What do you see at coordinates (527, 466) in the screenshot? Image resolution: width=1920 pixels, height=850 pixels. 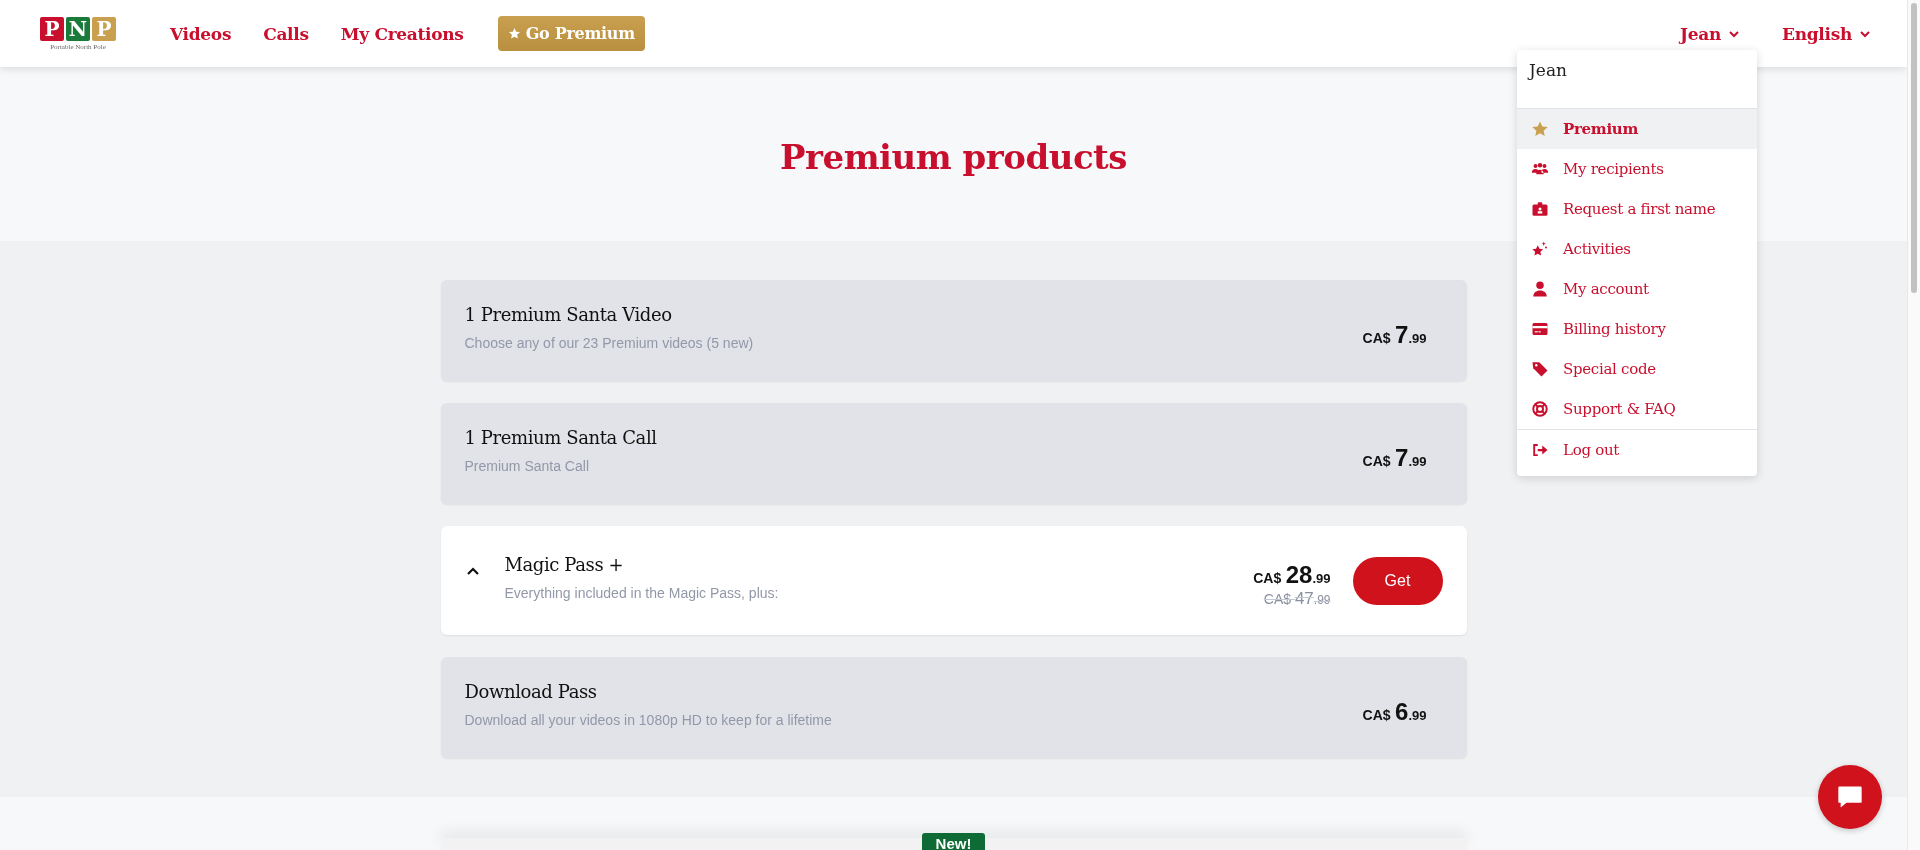 I see `product-description: Premium Santa Call` at bounding box center [527, 466].